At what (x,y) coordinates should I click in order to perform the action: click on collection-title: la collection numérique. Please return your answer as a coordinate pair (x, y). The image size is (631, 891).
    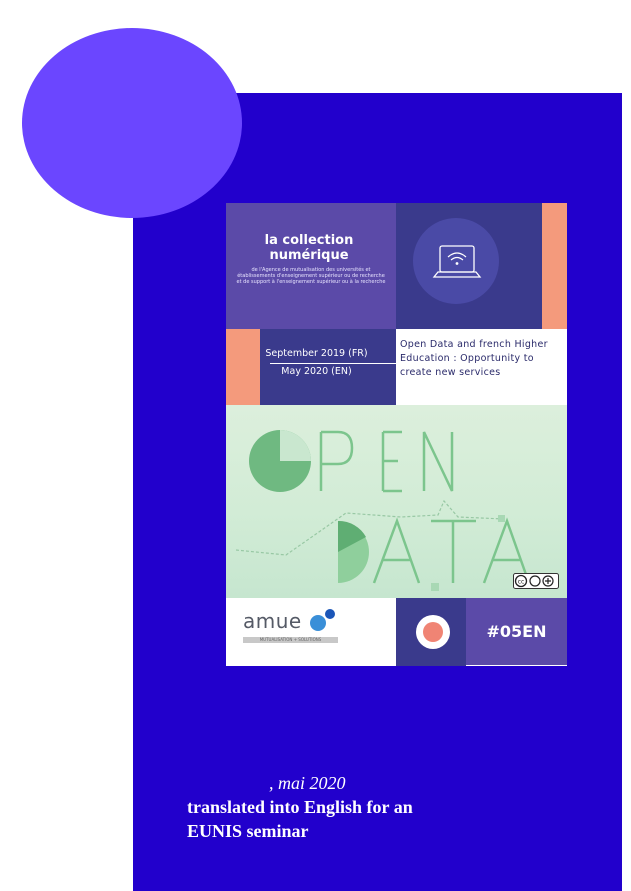
    Looking at the image, I should click on (309, 248).